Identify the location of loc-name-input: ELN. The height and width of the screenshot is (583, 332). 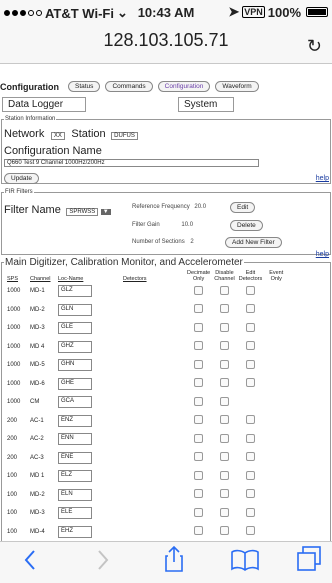
(75, 494).